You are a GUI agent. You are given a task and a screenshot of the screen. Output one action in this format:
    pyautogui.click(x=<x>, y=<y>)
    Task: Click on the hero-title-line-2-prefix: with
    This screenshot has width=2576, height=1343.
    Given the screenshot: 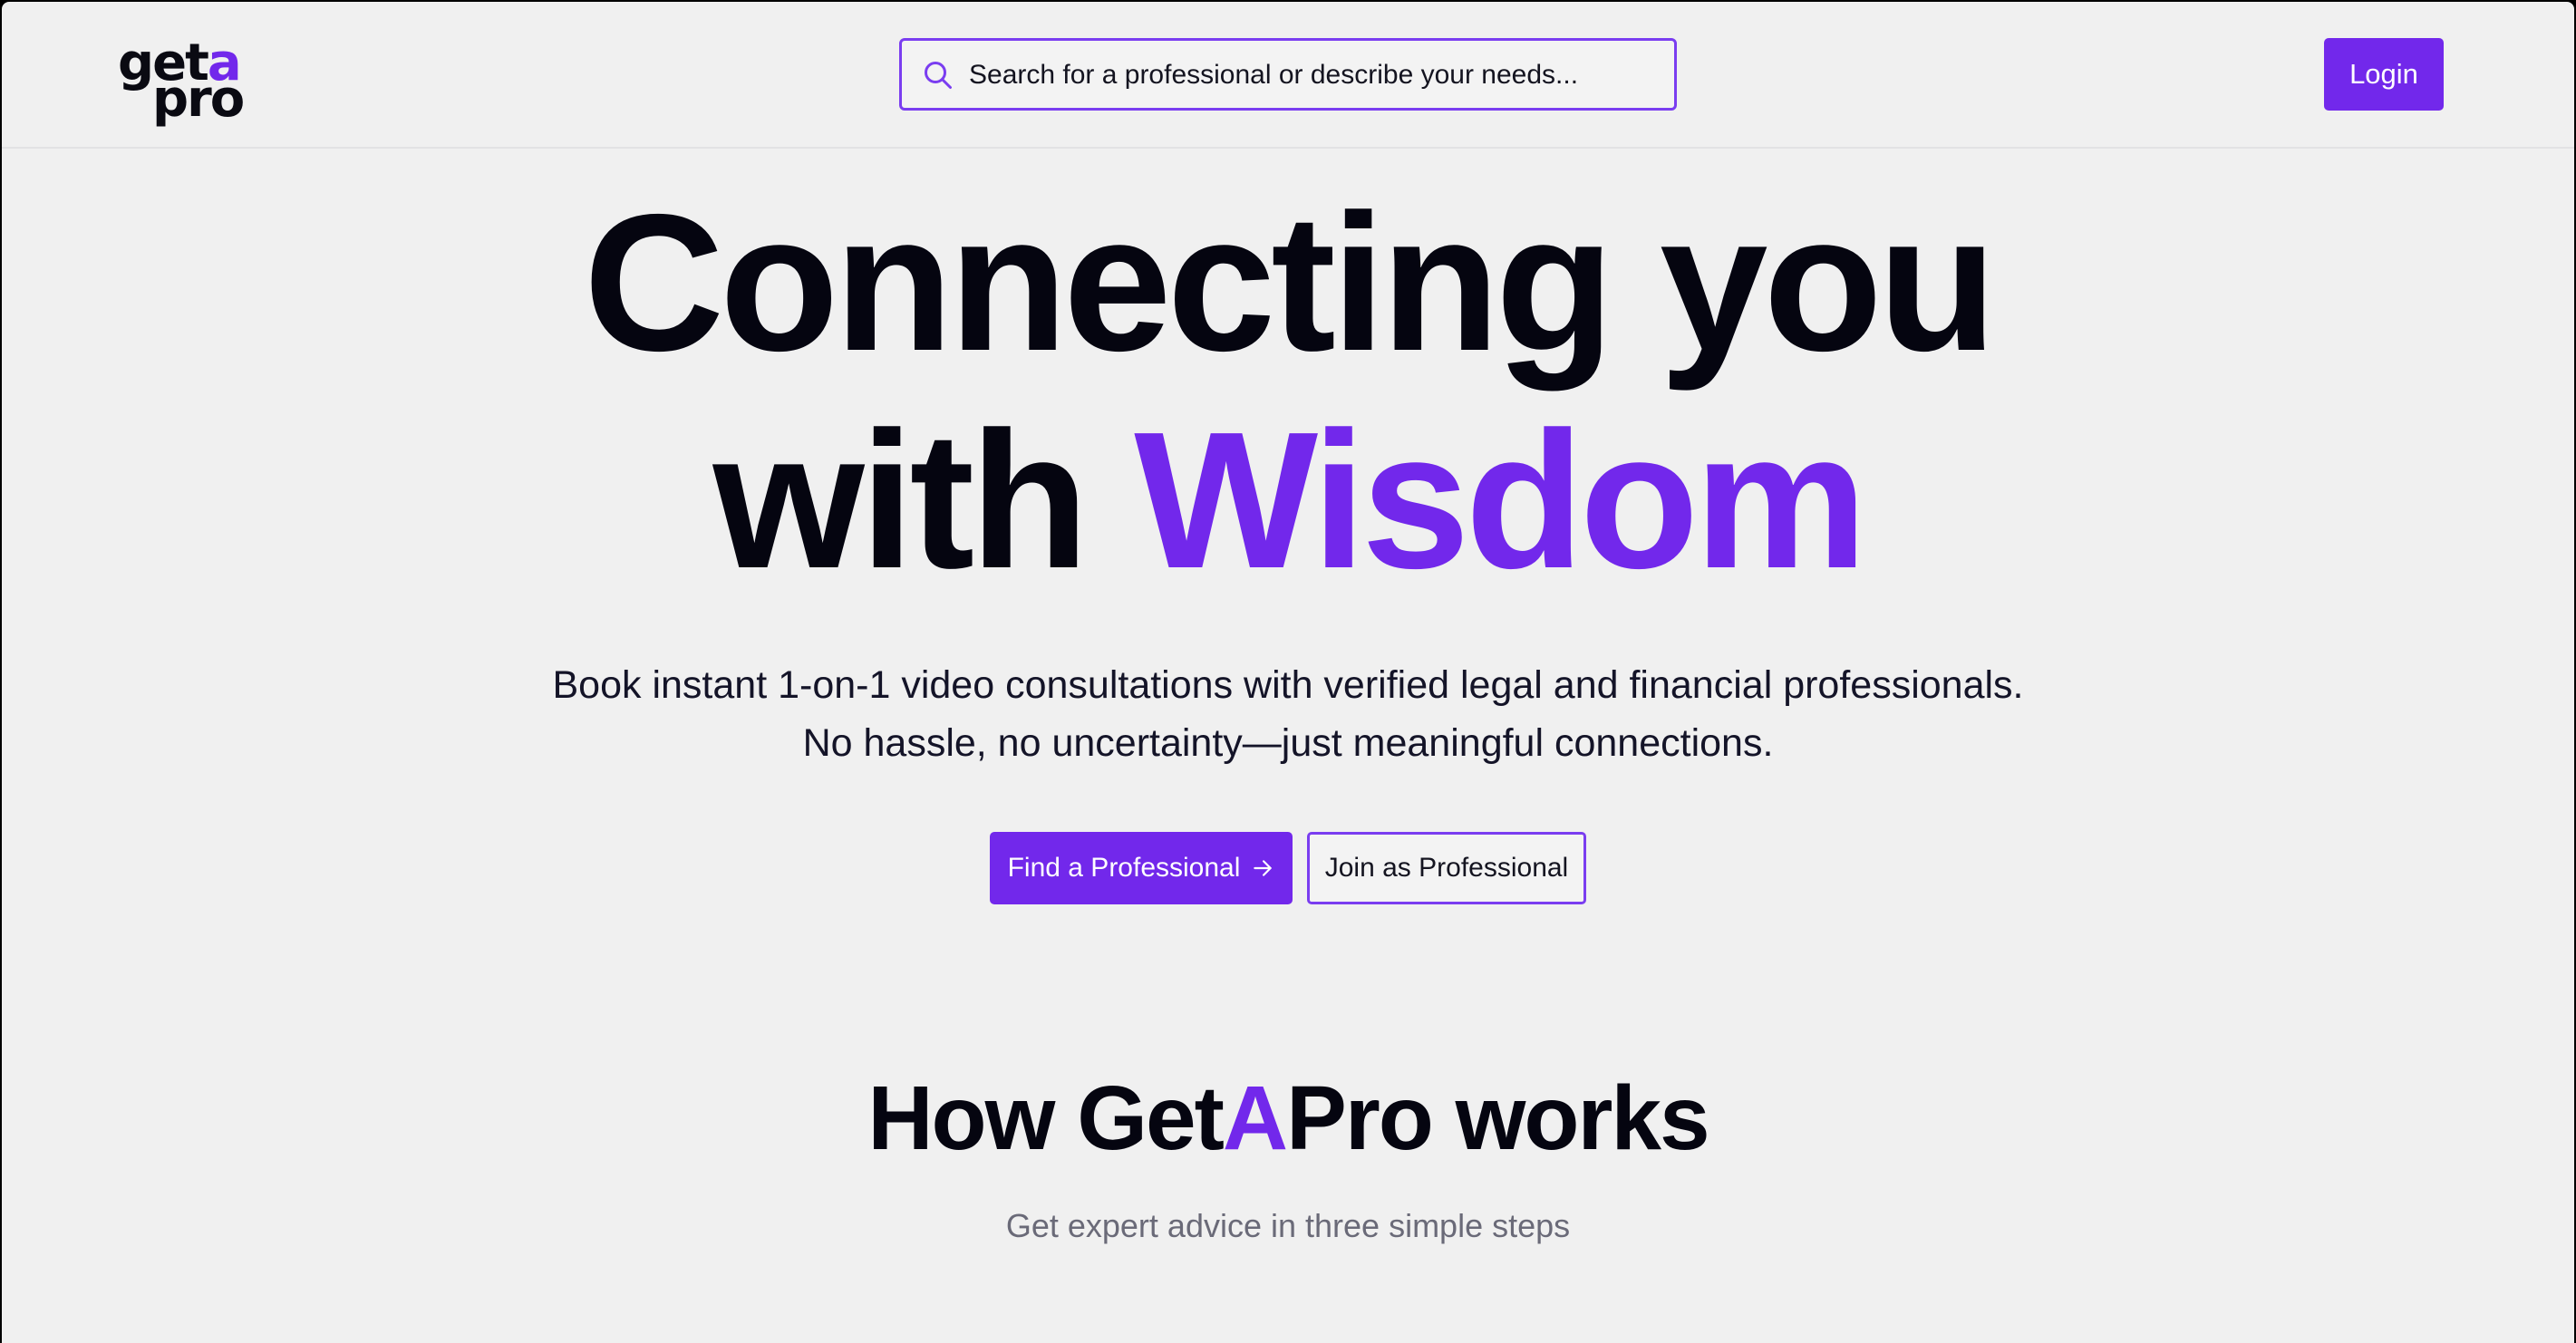 What is the action you would take?
    pyautogui.click(x=923, y=500)
    